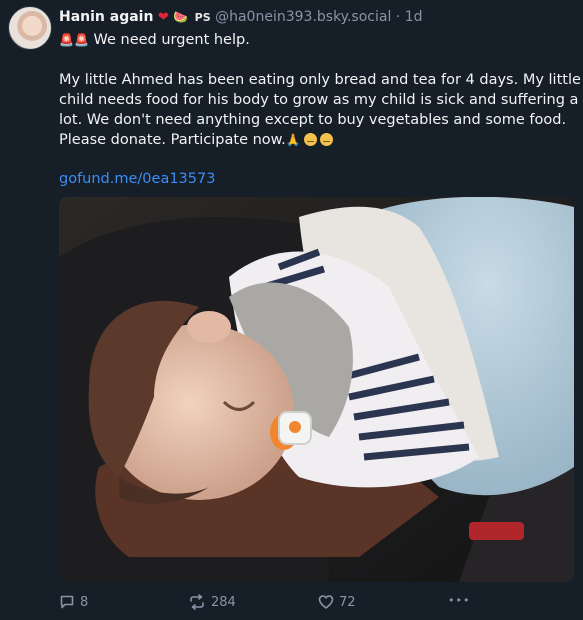  Describe the element at coordinates (171, 40) in the screenshot. I see `post-headline: We need urgent help.` at that location.